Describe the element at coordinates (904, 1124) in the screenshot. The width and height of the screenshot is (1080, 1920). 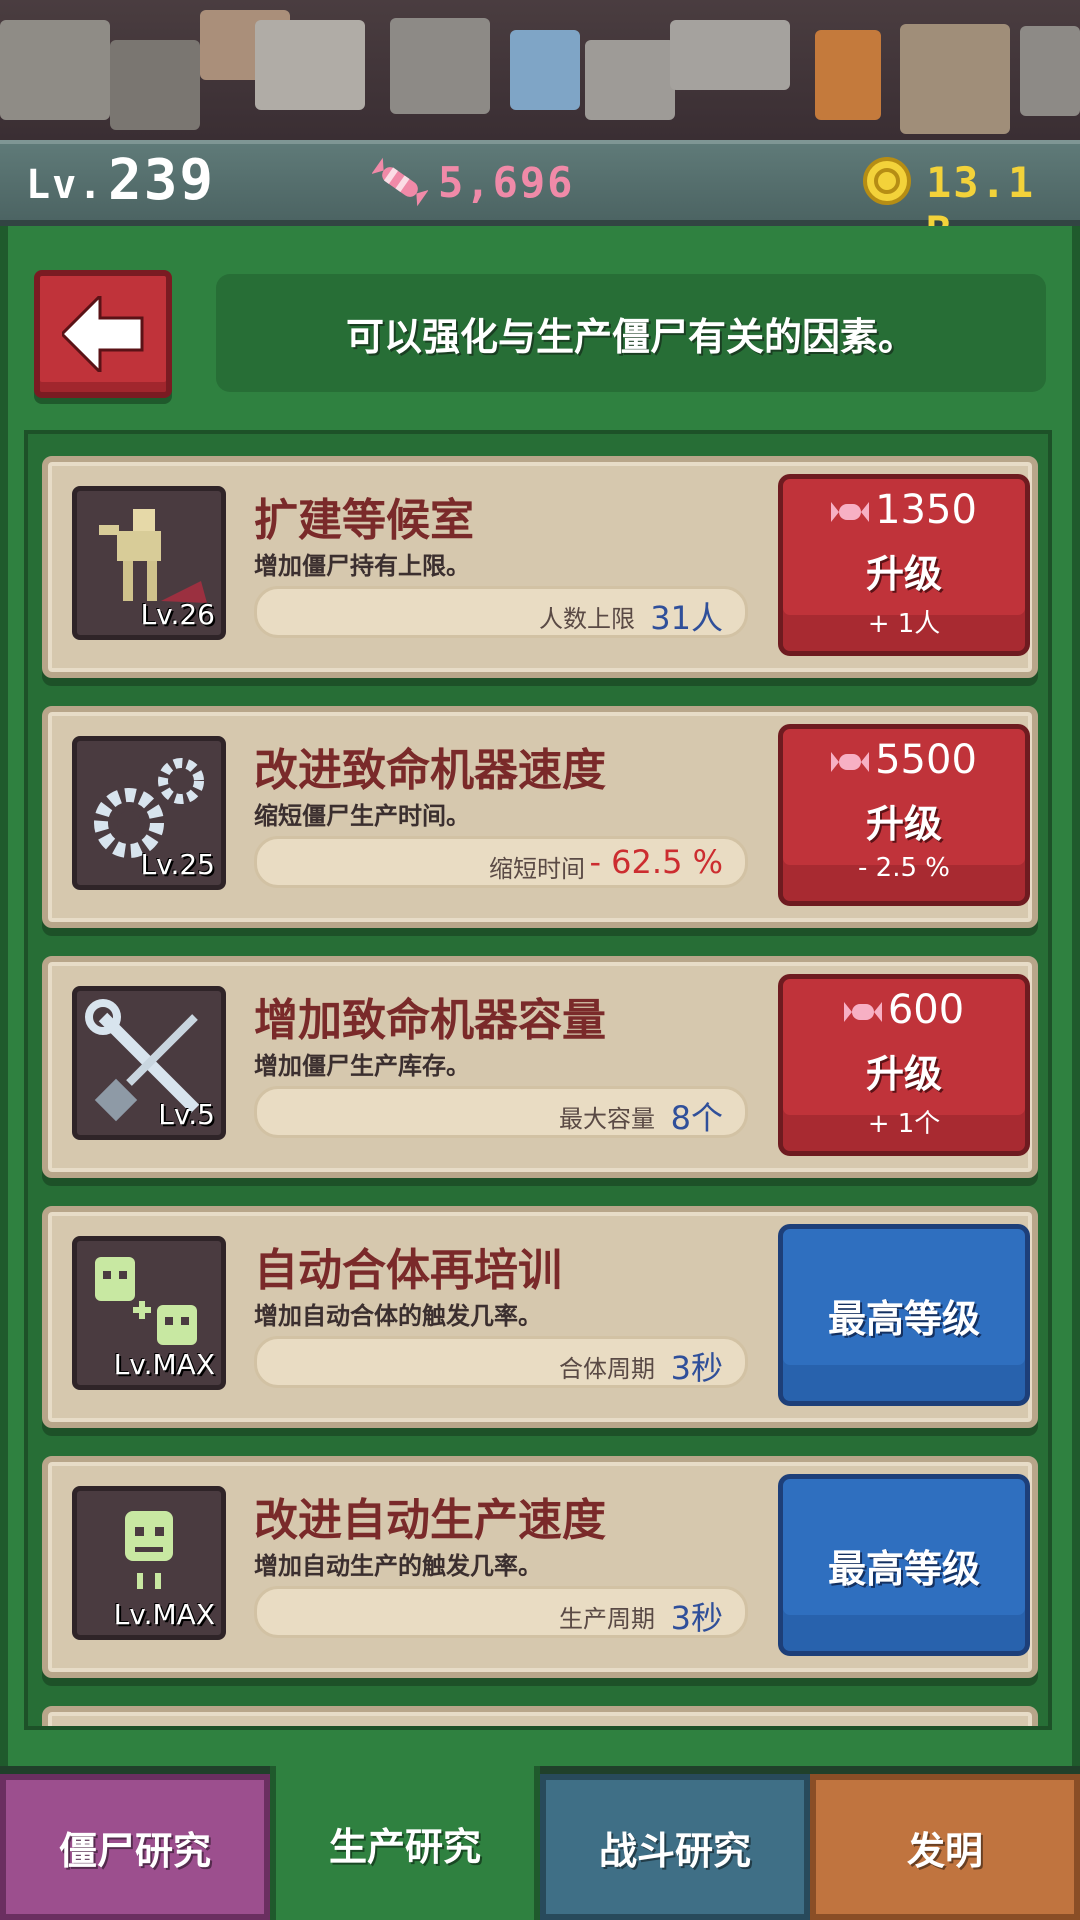
I see `upgrade-gain: + 1个` at that location.